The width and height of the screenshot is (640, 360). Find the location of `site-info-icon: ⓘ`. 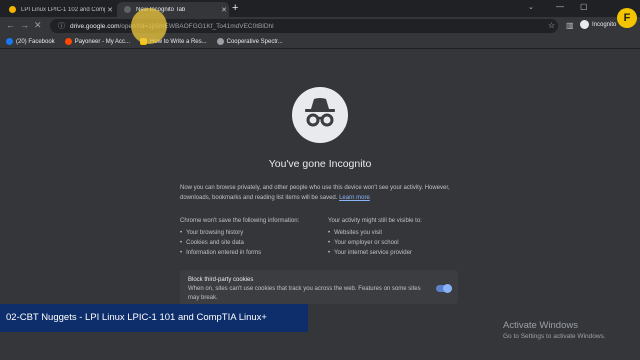

site-info-icon: ⓘ is located at coordinates (61, 26).